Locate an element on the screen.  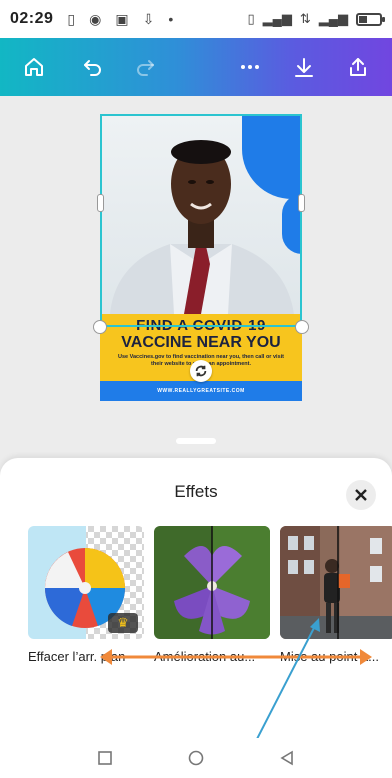
sheet-grabber is located at coordinates (196, 441).